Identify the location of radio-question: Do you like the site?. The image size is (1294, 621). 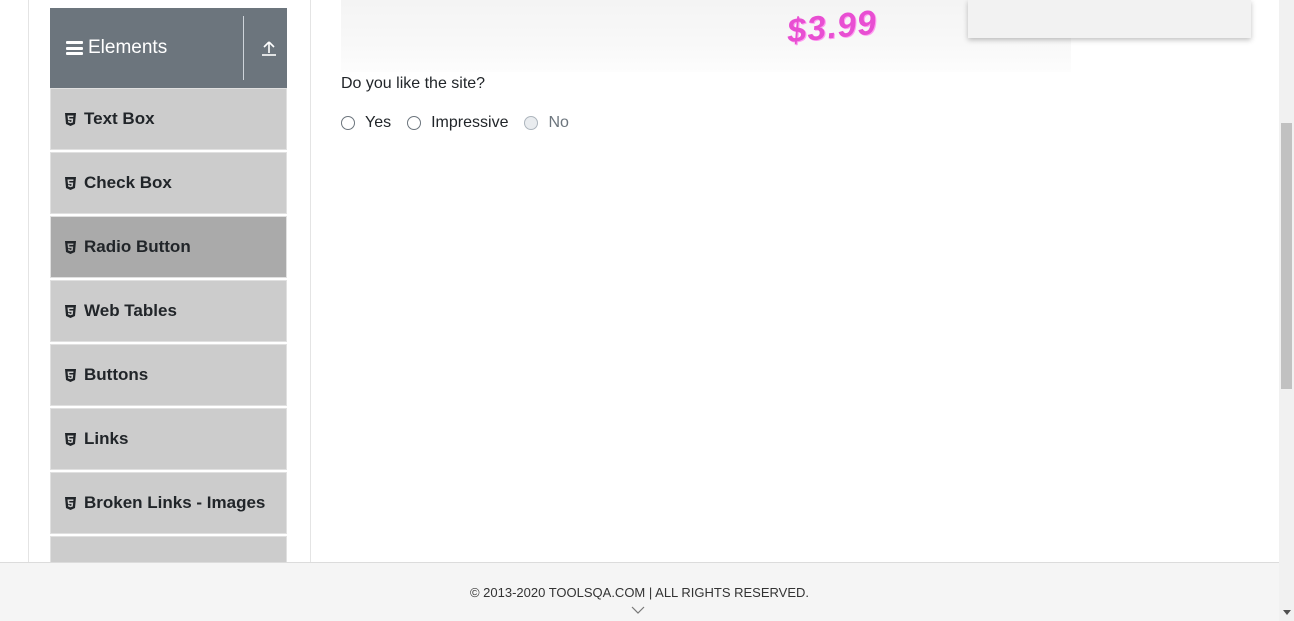
(413, 83).